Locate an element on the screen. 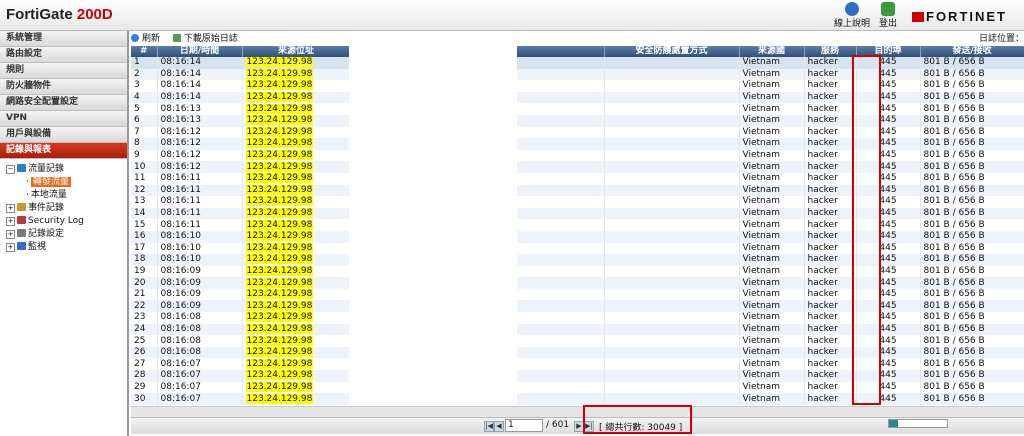  refresh-label: 刷新 is located at coordinates (151, 39).